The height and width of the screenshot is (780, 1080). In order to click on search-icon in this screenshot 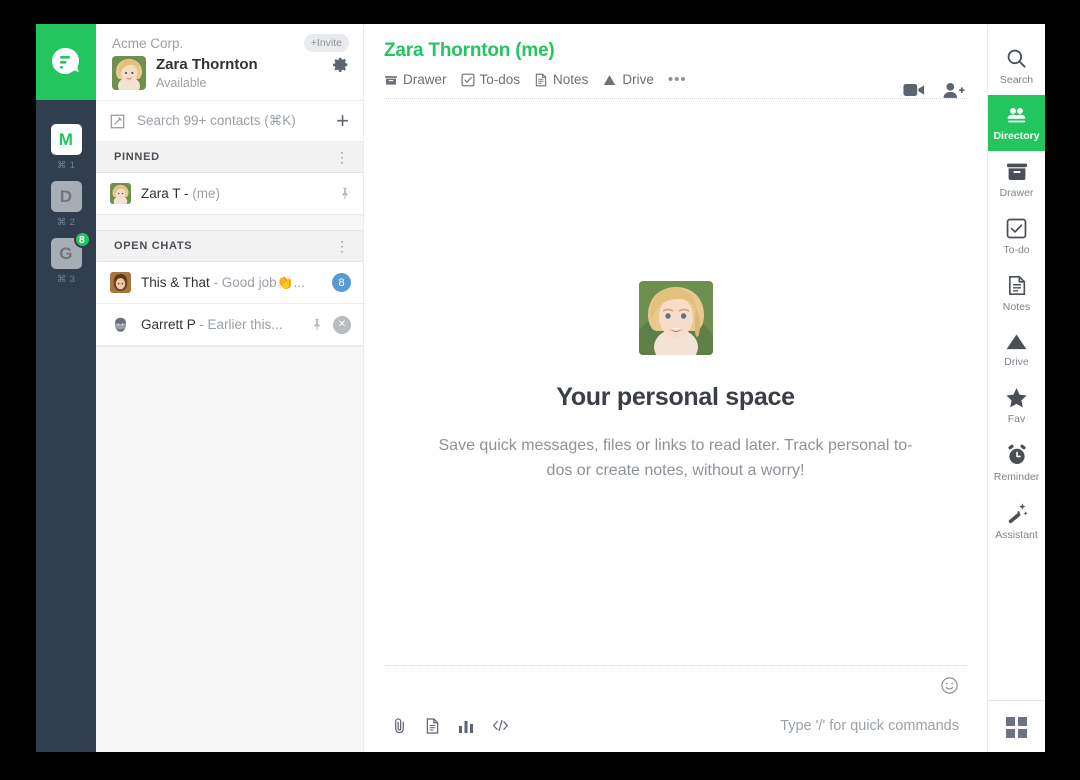, I will do `click(1016, 58)`.